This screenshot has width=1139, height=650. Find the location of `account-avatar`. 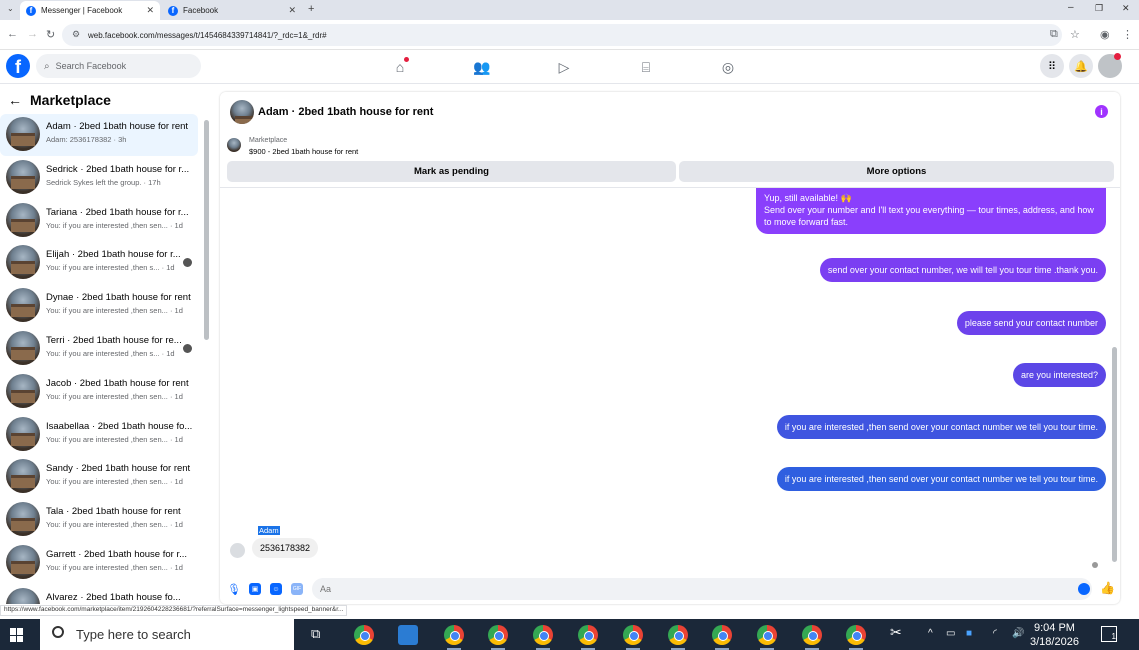

account-avatar is located at coordinates (1110, 65).